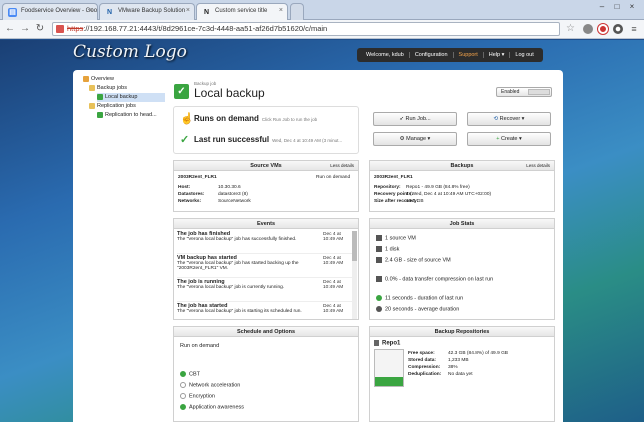 Image resolution: width=644 pixels, height=422 pixels. What do you see at coordinates (432, 55) in the screenshot?
I see `nav-configuration: Configuration` at bounding box center [432, 55].